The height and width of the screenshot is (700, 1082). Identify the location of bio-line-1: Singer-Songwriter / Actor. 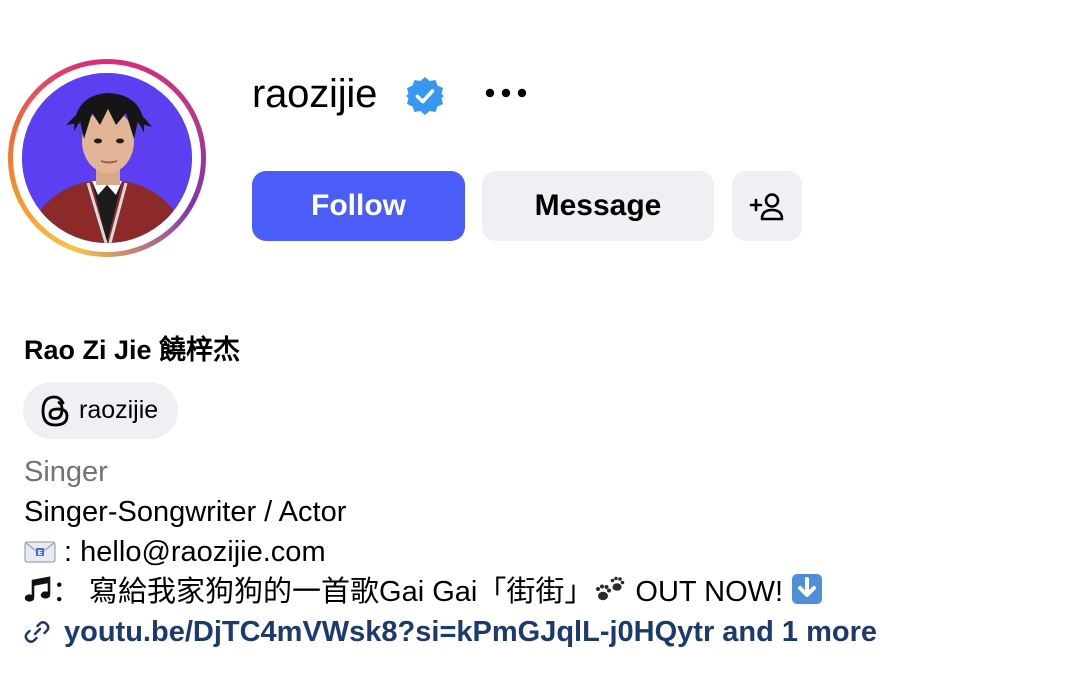
(185, 512).